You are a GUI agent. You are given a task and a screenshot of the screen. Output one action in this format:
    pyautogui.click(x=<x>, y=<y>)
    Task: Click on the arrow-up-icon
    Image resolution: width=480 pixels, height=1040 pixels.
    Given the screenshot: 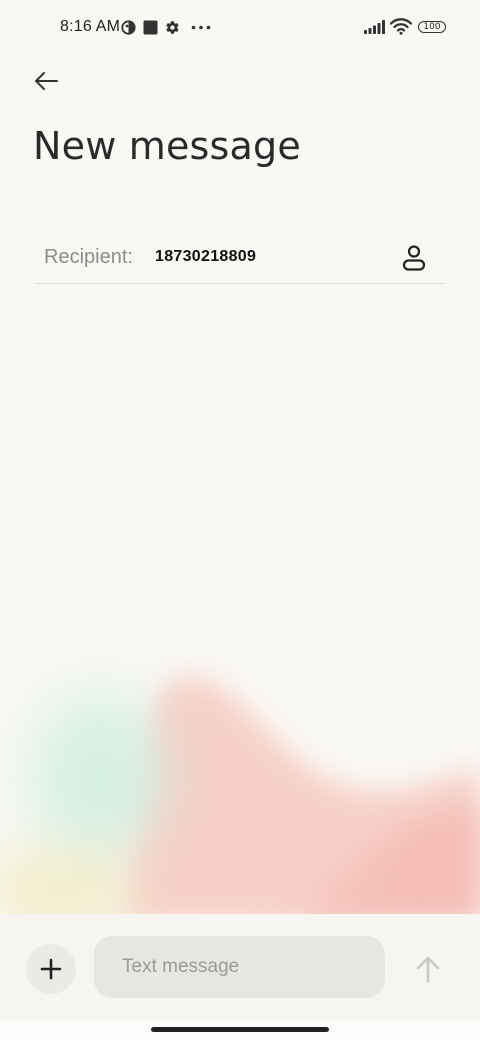 What is the action you would take?
    pyautogui.click(x=428, y=969)
    